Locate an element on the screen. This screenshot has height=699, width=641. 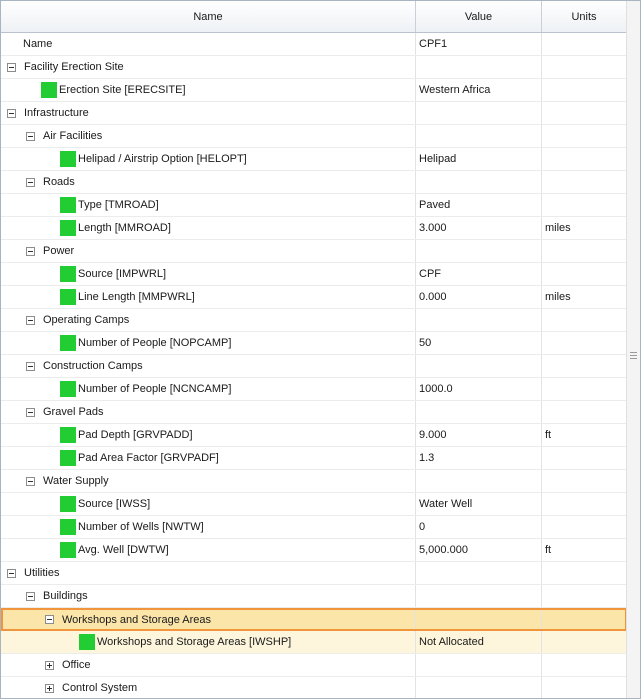
grid-row-ncncamp: Number of People [NCNCAMP] 1000.0 is located at coordinates (314, 389).